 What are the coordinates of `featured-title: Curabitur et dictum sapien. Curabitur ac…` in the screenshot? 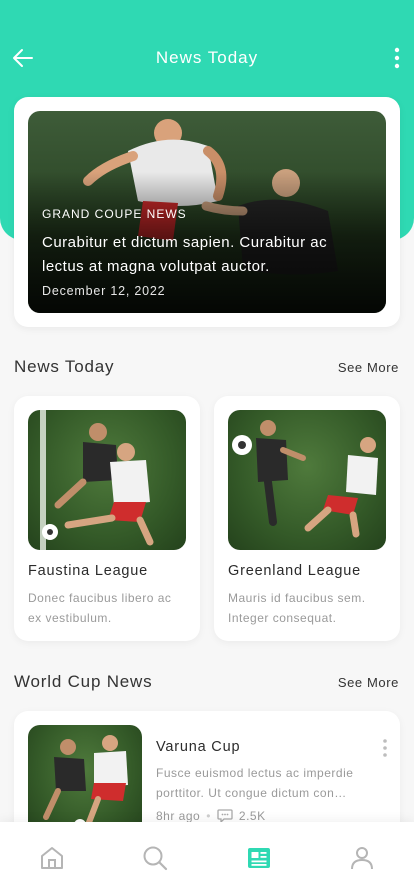 It's located at (185, 254).